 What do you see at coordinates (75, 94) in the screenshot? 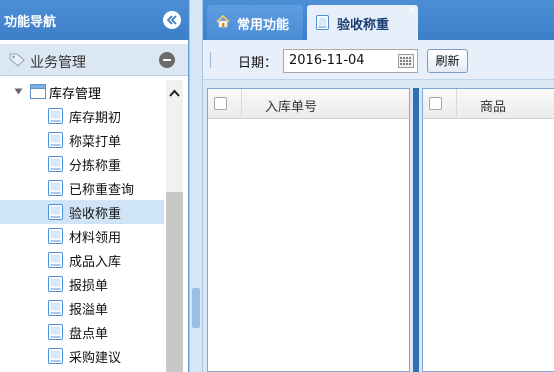
I see `tree-root-label: 库存管理` at bounding box center [75, 94].